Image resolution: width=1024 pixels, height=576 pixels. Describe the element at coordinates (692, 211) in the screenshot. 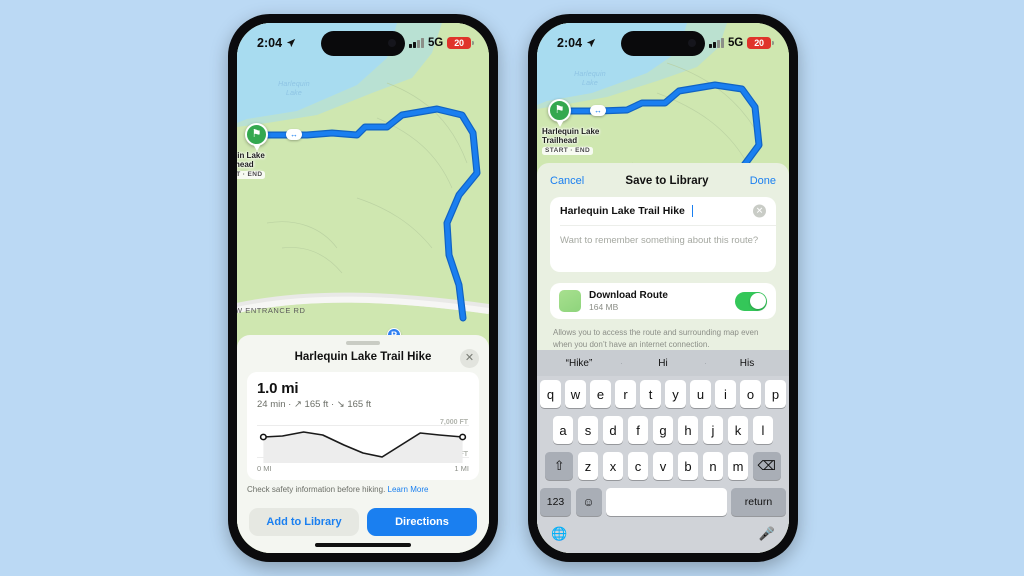

I see `text-caret` at that location.